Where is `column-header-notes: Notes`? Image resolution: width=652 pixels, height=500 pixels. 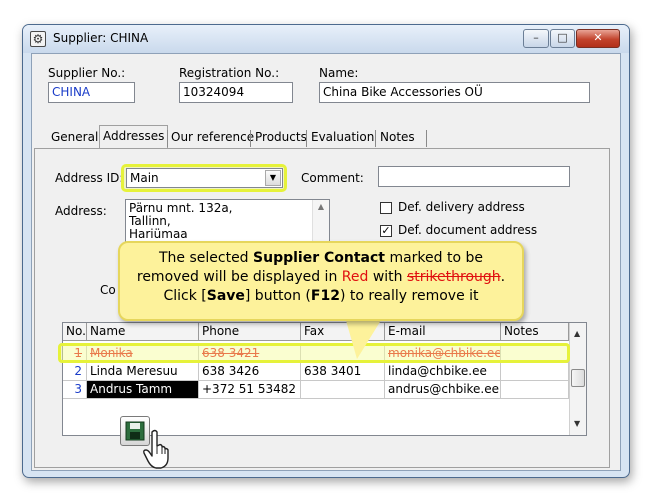
column-header-notes: Notes is located at coordinates (535, 332).